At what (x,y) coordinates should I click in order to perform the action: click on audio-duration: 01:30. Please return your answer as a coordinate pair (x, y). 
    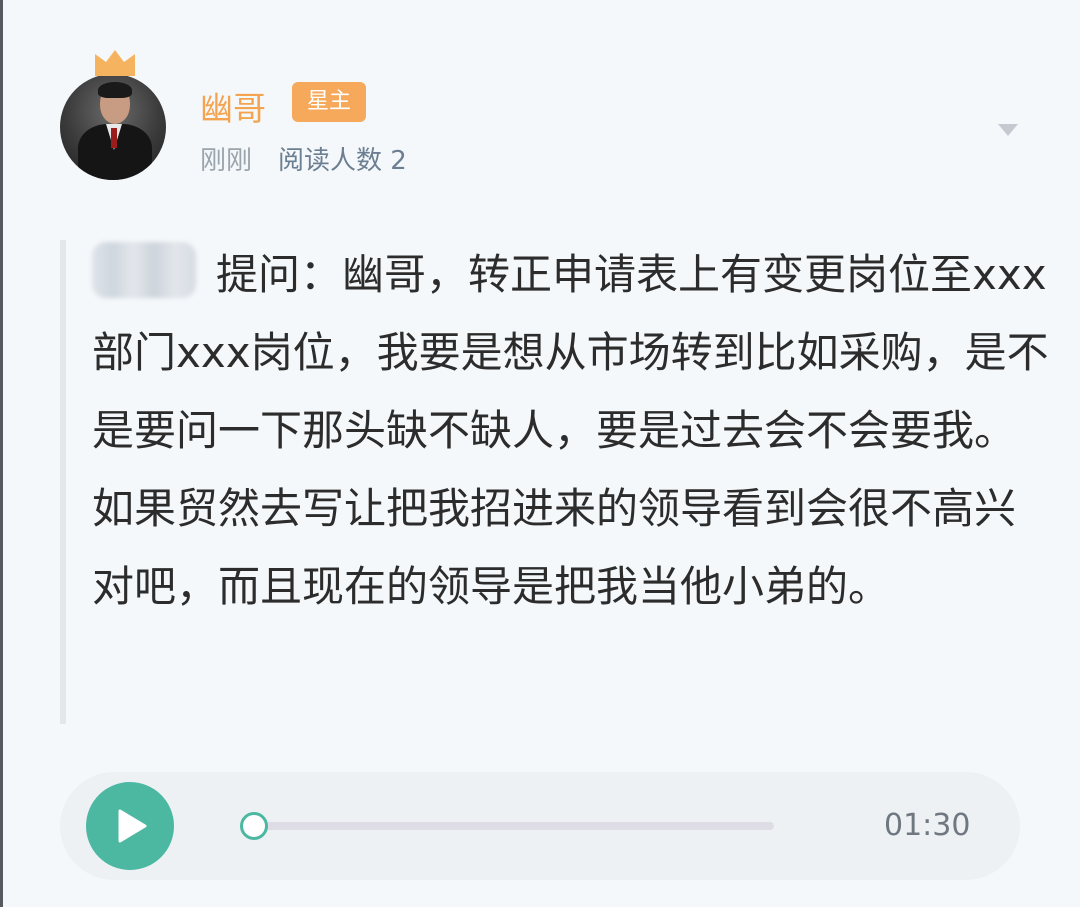
    Looking at the image, I should click on (927, 825).